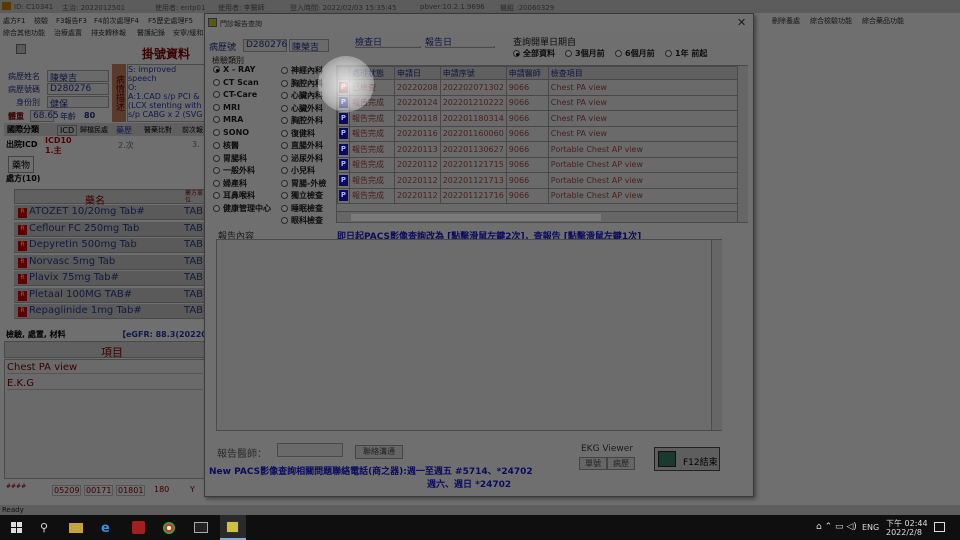 This screenshot has height=540, width=960. I want to click on menu-item-other: 綜合其他功能, so click(24, 33).